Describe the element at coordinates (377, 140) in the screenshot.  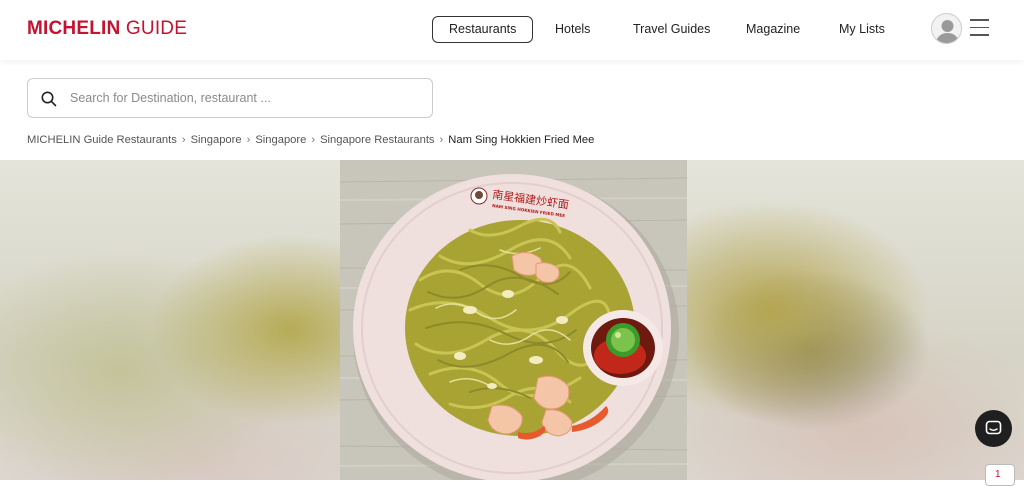
I see `breadcrumb-singapore-restaurants: Singapore Restaurants` at that location.